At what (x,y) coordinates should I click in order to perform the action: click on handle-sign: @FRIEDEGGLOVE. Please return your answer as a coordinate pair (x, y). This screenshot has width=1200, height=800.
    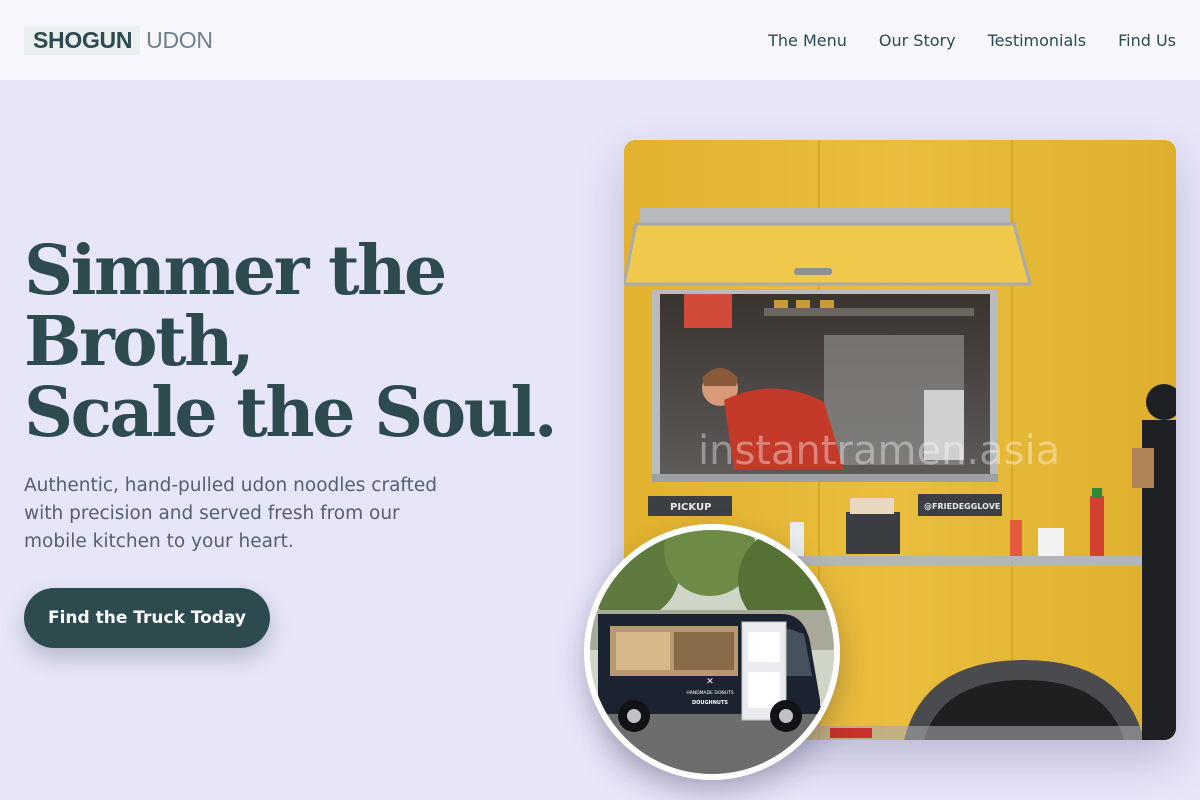
    Looking at the image, I should click on (962, 506).